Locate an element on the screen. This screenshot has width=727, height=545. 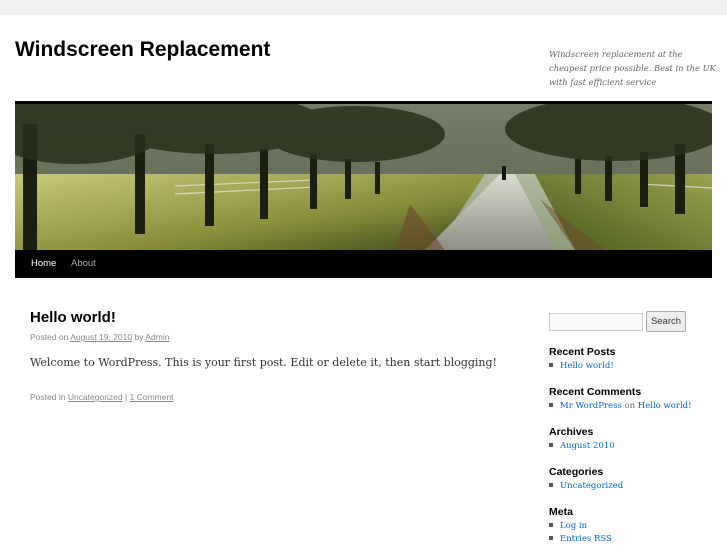
list-item: Entries RSS is located at coordinates (580, 539).